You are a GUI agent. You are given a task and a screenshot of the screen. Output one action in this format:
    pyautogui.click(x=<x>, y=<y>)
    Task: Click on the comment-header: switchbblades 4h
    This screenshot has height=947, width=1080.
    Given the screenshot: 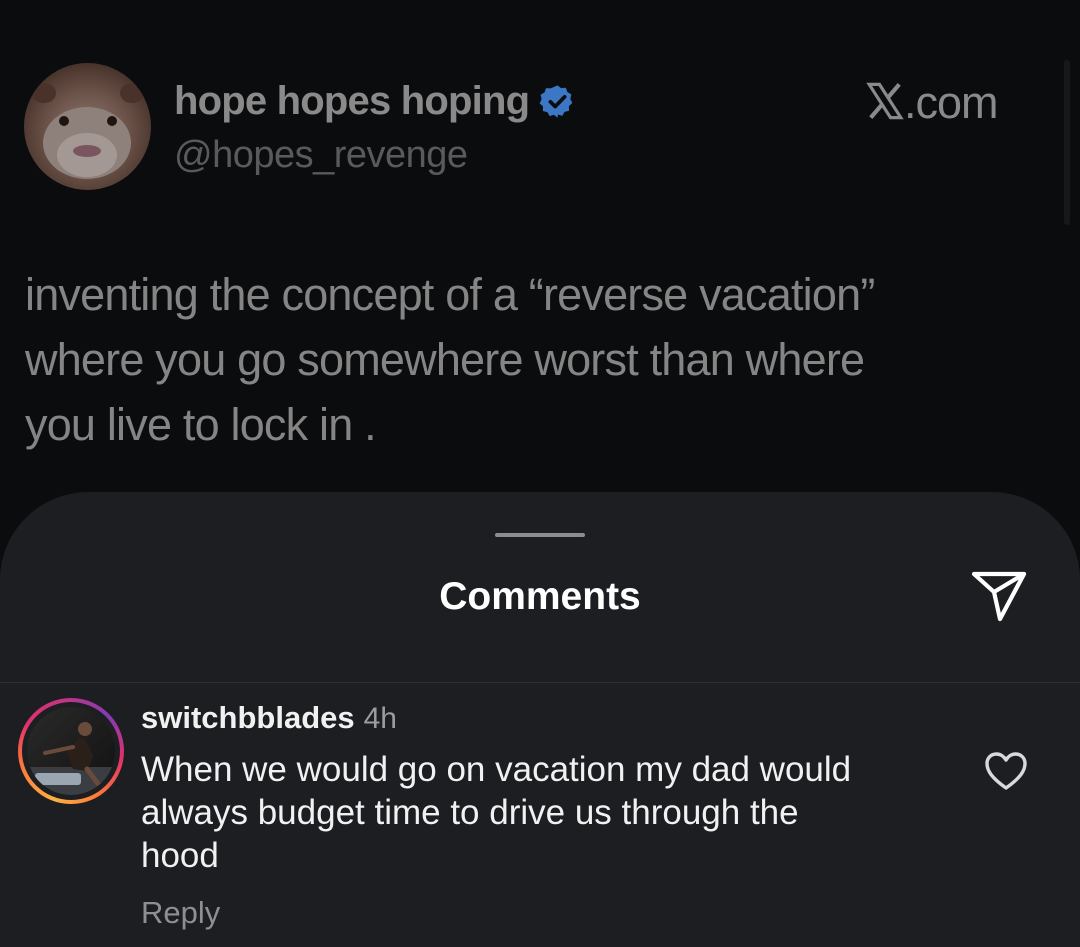 What is the action you would take?
    pyautogui.click(x=269, y=719)
    